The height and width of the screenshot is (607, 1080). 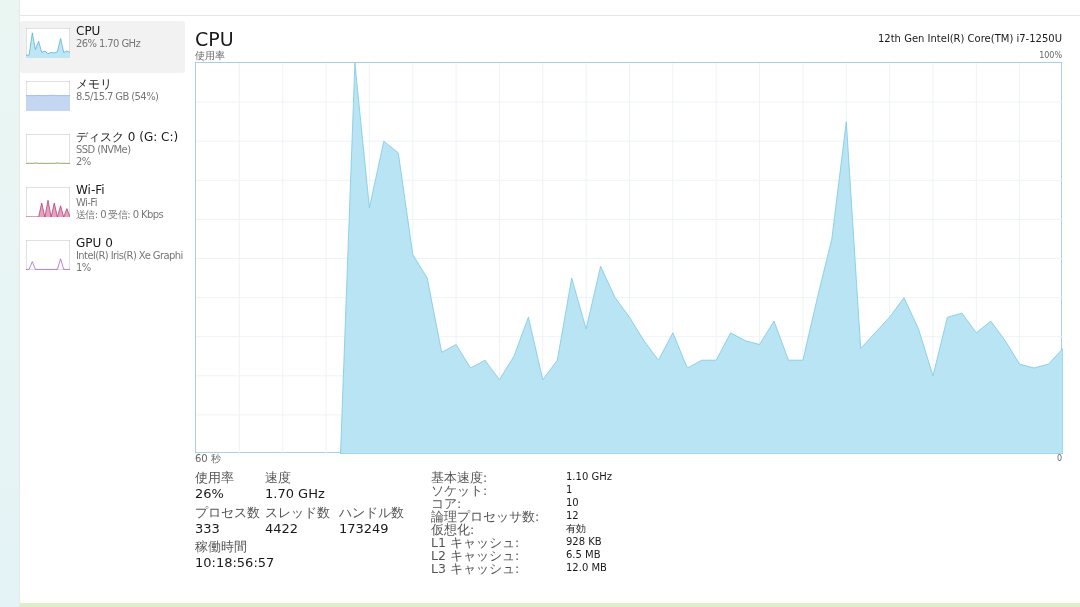 What do you see at coordinates (1059, 459) in the screenshot?
I see `axis-label: 0` at bounding box center [1059, 459].